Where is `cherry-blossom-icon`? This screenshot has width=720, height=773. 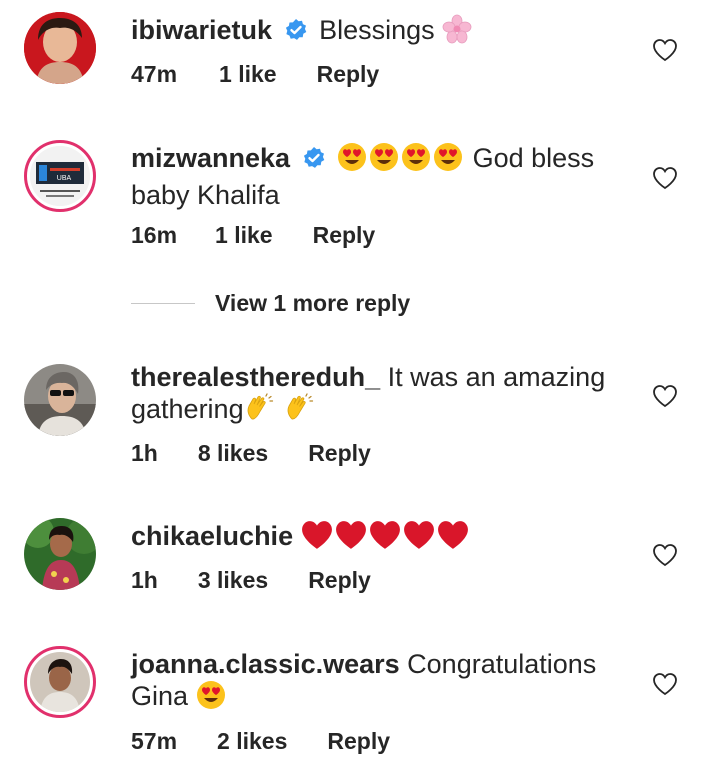 cherry-blossom-icon is located at coordinates (457, 29).